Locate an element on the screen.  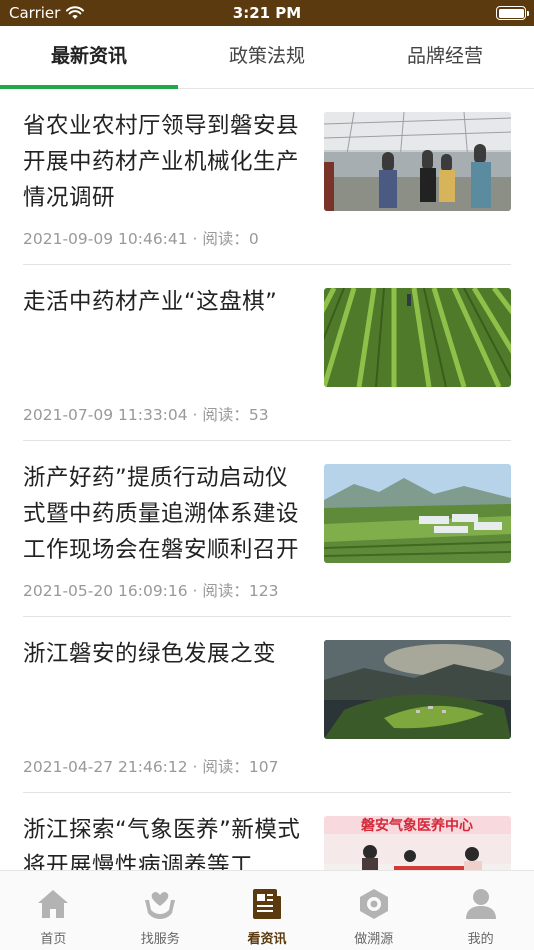
news-meta: 2021-07-09 11:33:04 · 阅读：53 is located at coordinates (146, 415).